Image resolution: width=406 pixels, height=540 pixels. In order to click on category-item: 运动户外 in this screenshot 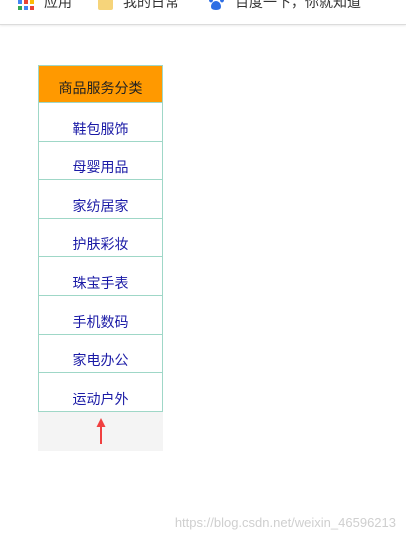, I will do `click(100, 392)`.